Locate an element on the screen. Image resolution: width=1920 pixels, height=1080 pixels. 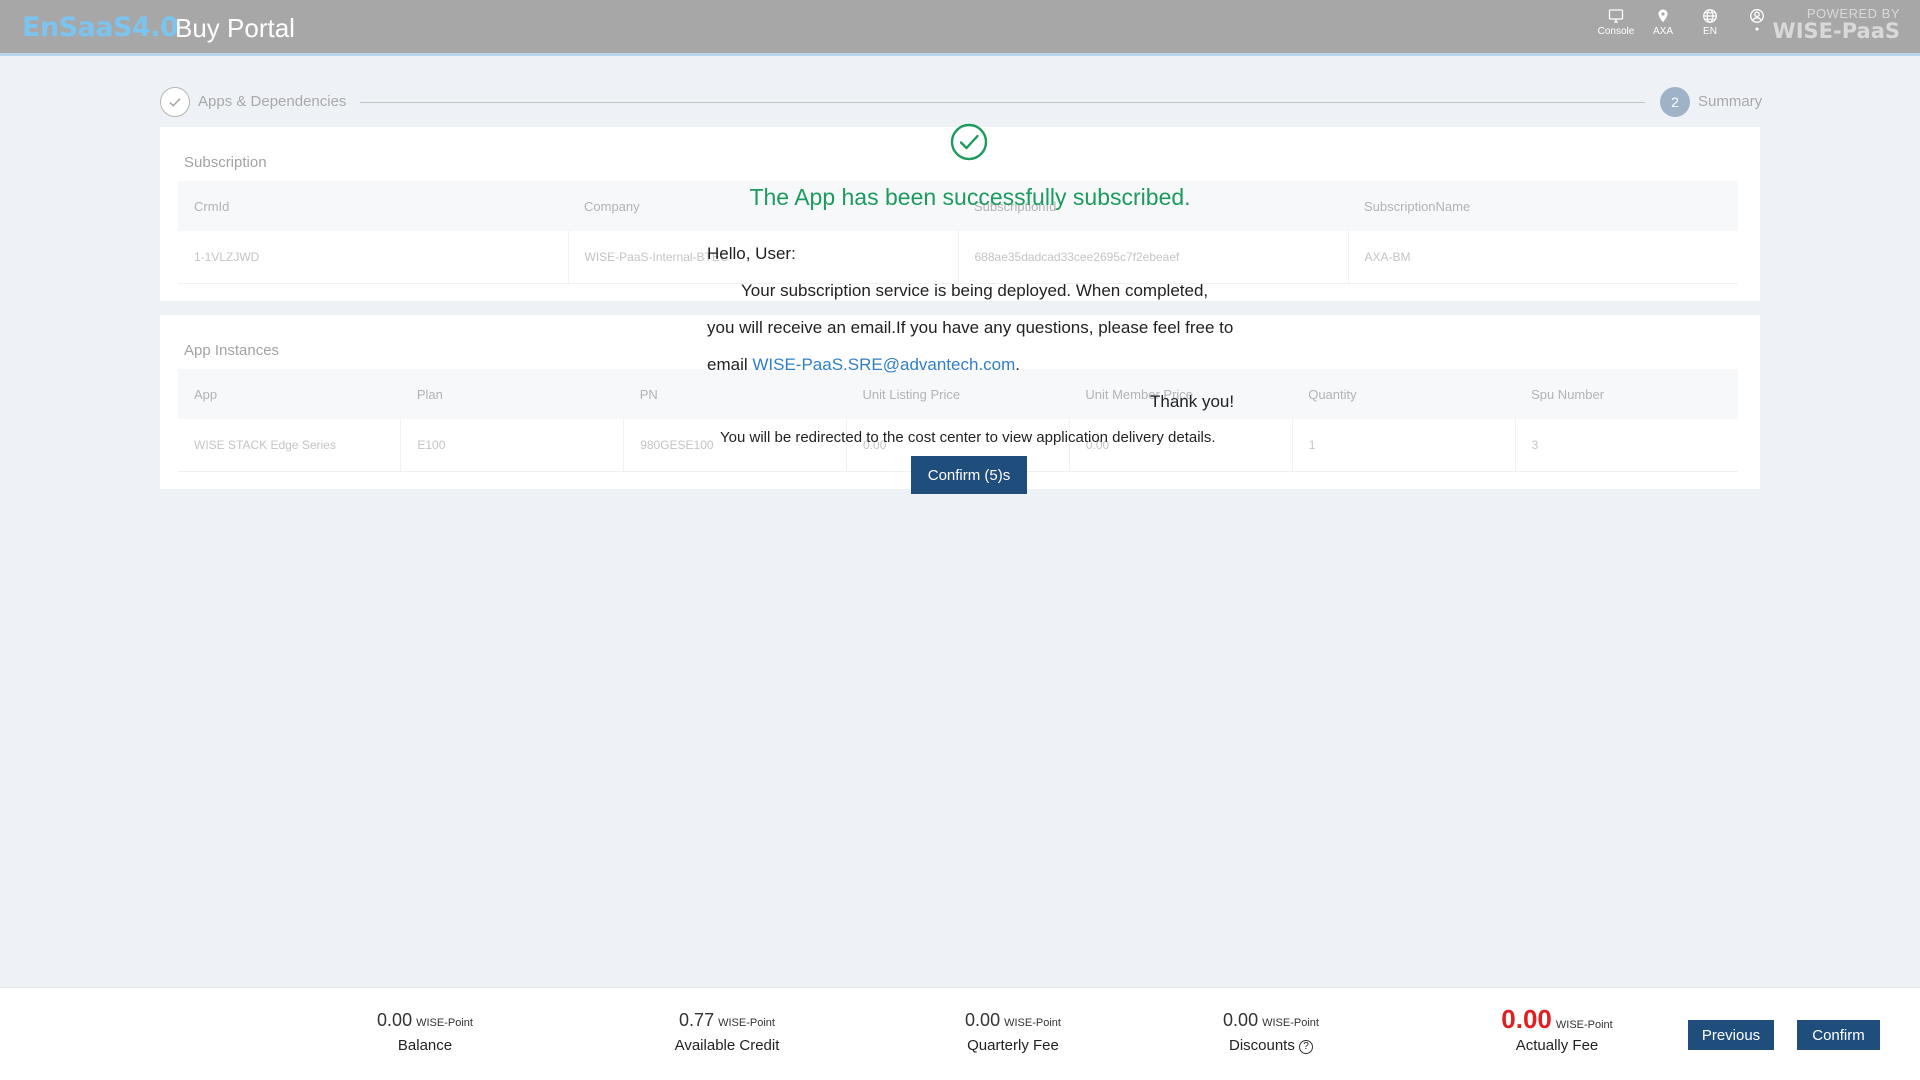
help-icon: ? is located at coordinates (1306, 1047).